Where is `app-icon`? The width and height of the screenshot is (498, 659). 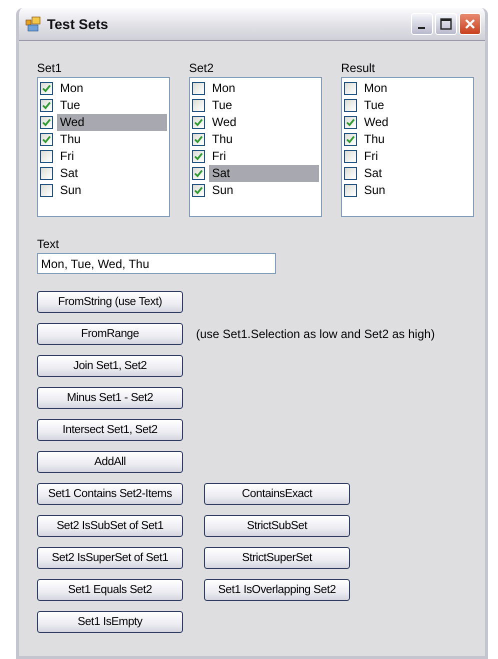
app-icon is located at coordinates (33, 24).